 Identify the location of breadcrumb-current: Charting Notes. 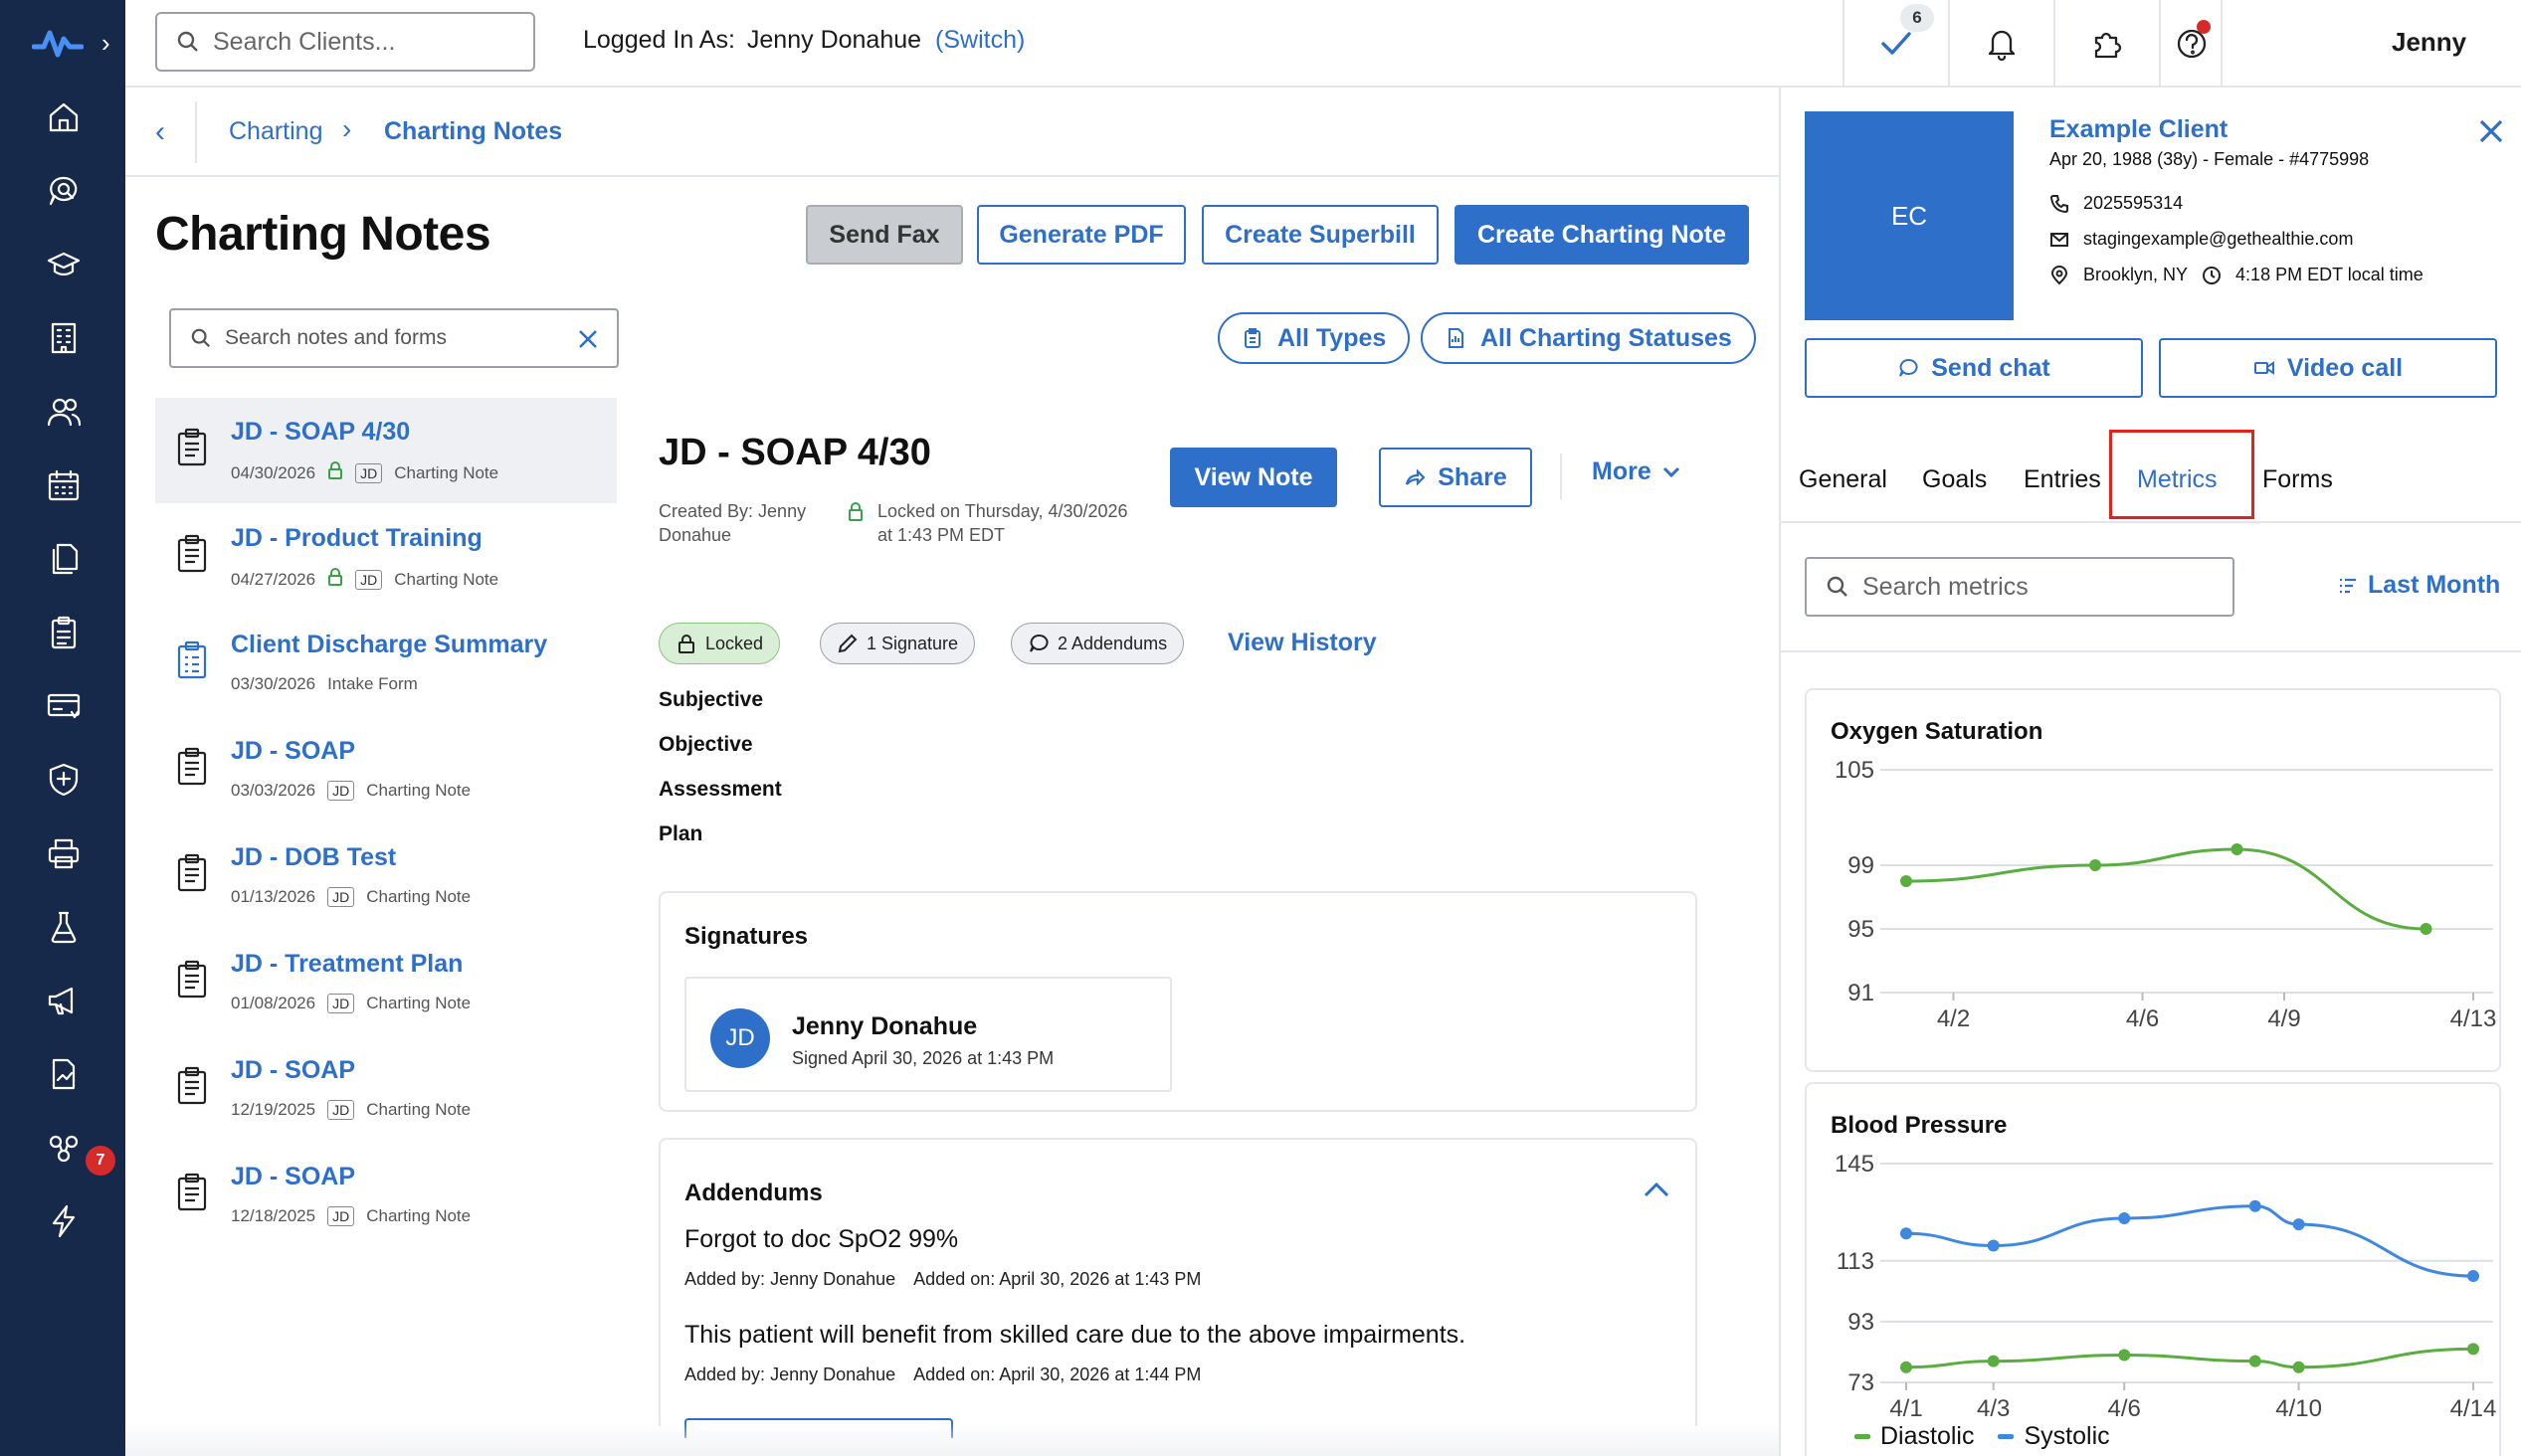
(473, 131).